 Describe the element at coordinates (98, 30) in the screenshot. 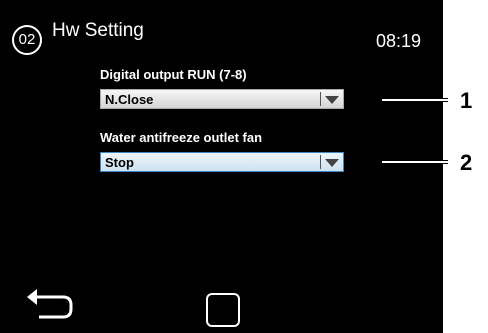

I see `page-title: Hw Setting` at that location.